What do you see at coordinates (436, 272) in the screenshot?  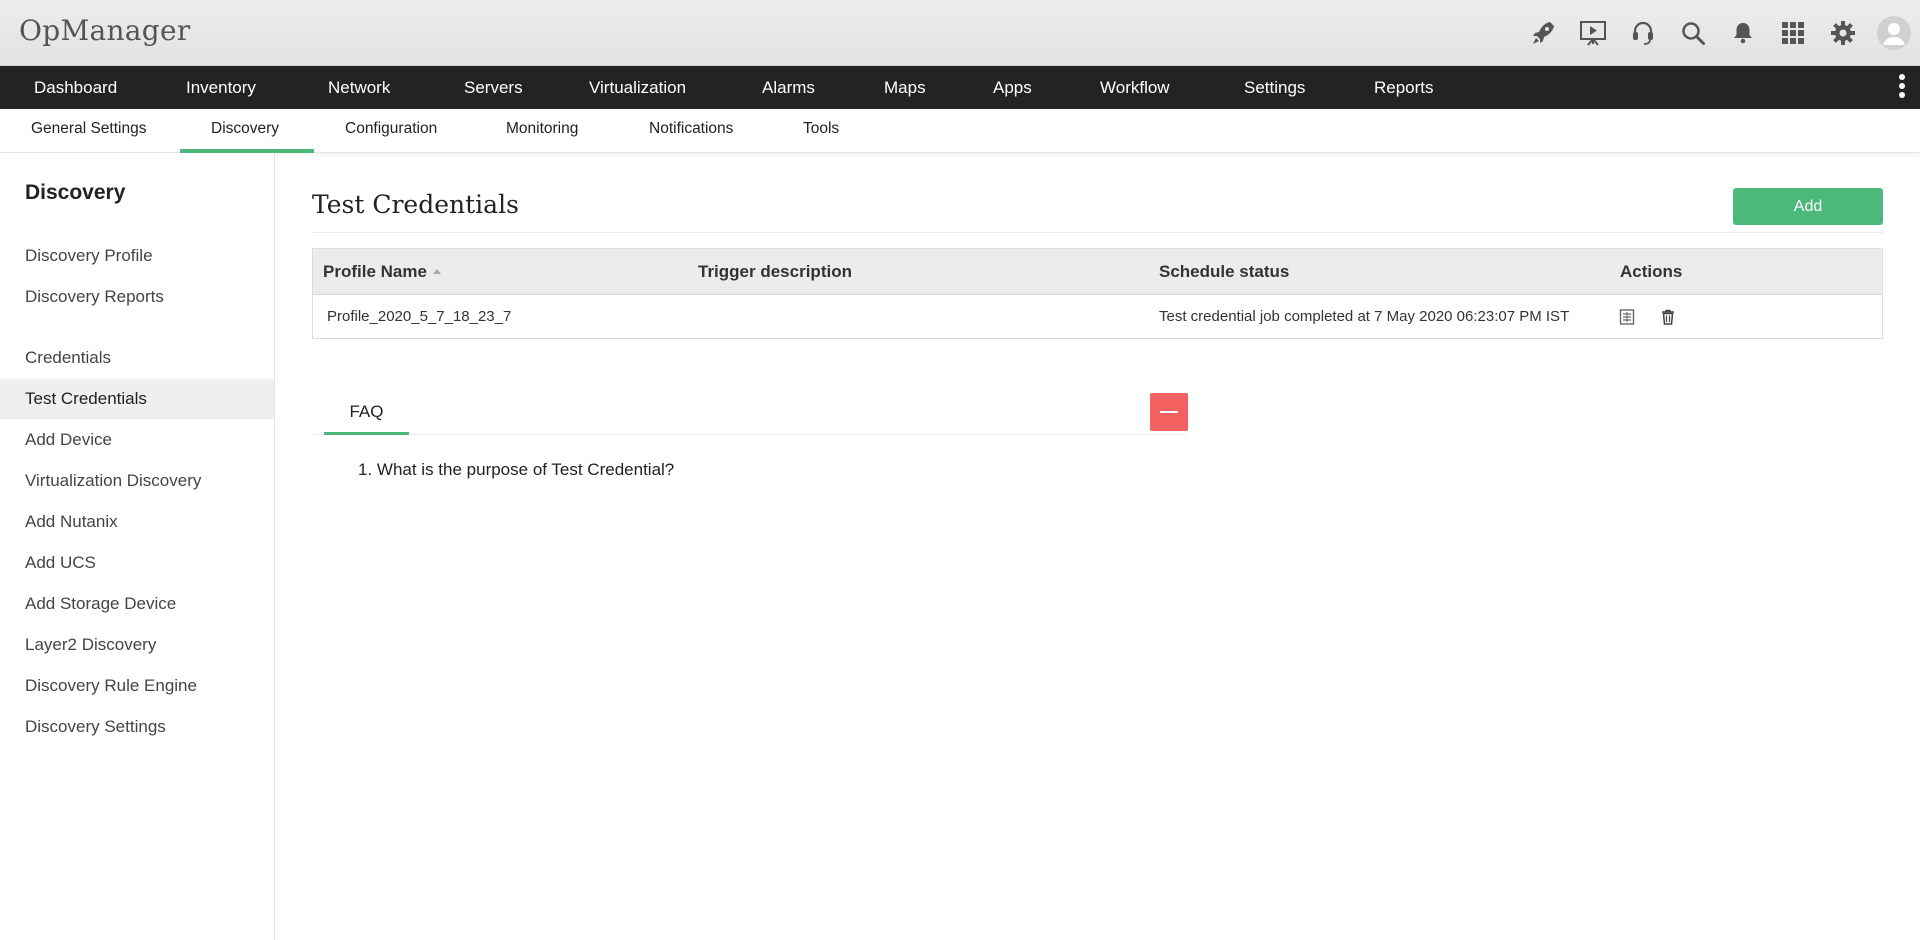 I see `sort-icon` at bounding box center [436, 272].